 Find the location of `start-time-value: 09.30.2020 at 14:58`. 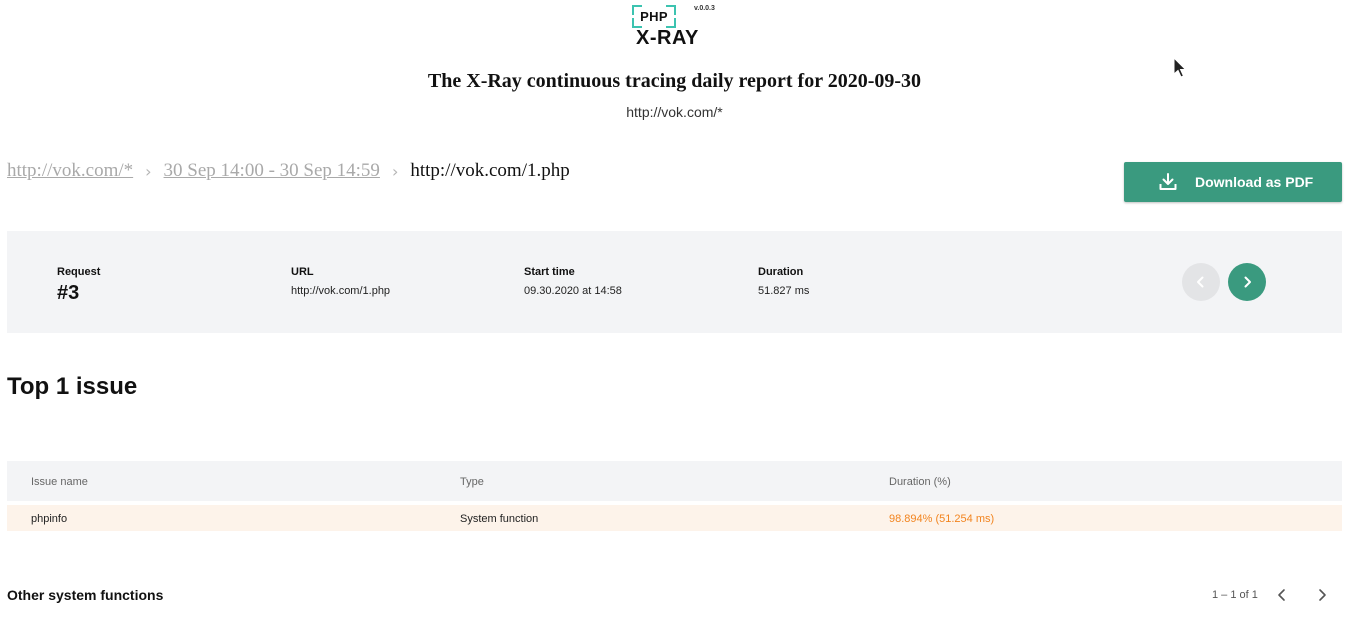

start-time-value: 09.30.2020 at 14:58 is located at coordinates (573, 291).